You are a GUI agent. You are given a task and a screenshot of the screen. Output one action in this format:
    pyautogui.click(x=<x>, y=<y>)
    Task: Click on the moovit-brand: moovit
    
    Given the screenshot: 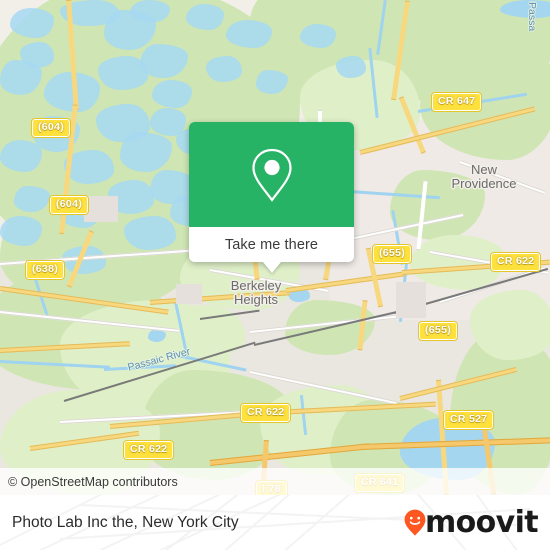 What is the action you would take?
    pyautogui.click(x=477, y=522)
    